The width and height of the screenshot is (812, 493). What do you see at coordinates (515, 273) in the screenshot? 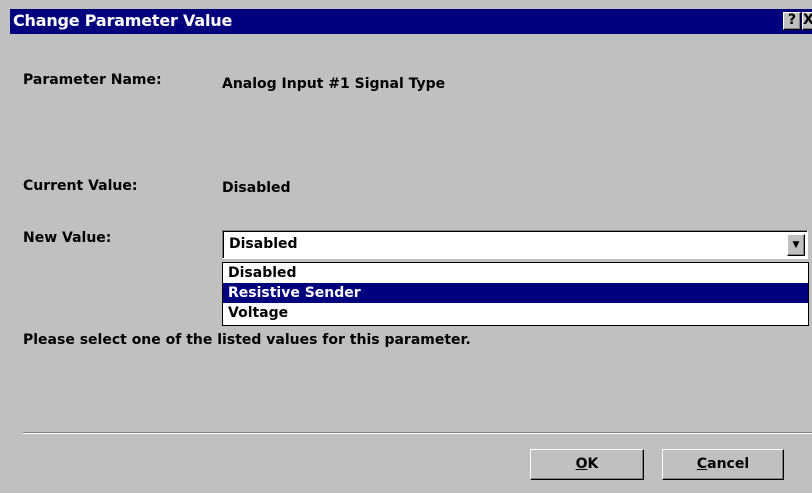
I see `dropdown-option-disabled: Disabled` at bounding box center [515, 273].